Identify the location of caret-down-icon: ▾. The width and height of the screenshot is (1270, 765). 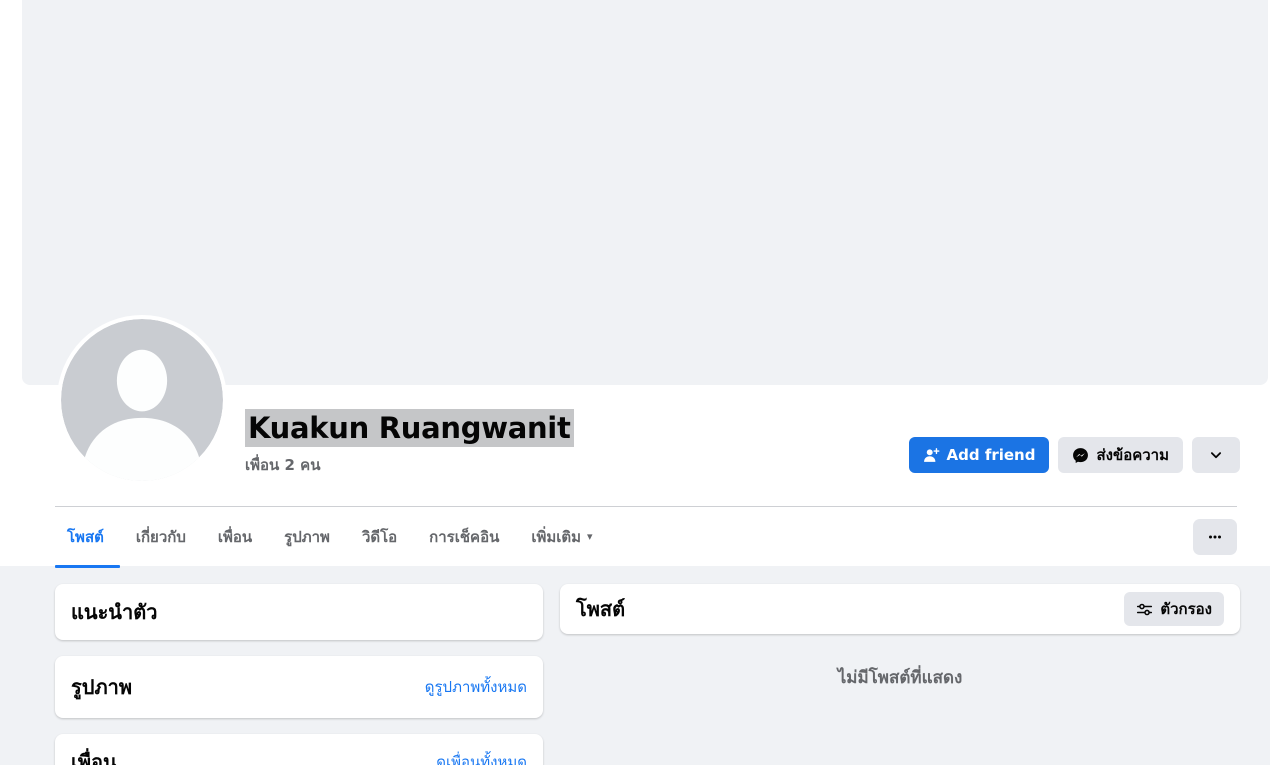
(590, 536).